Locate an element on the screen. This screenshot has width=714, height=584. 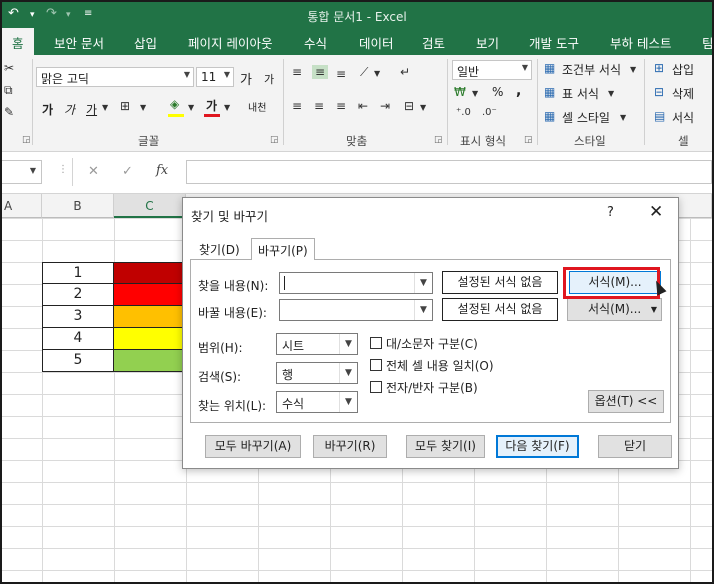
shrink-font-button: 가 is located at coordinates (269, 79).